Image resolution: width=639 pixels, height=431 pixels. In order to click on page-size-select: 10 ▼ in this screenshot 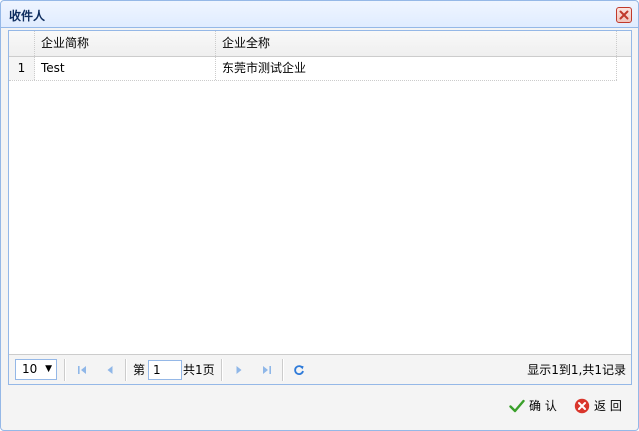, I will do `click(36, 369)`.